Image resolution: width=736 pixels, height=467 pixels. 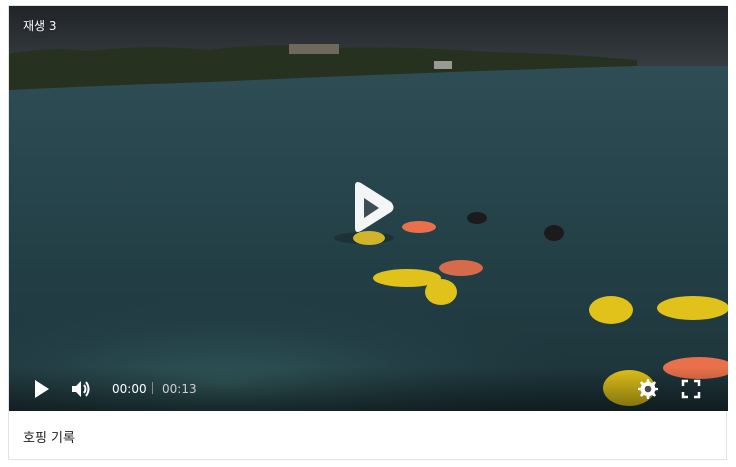 What do you see at coordinates (81, 389) in the screenshot?
I see `volume-icon` at bounding box center [81, 389].